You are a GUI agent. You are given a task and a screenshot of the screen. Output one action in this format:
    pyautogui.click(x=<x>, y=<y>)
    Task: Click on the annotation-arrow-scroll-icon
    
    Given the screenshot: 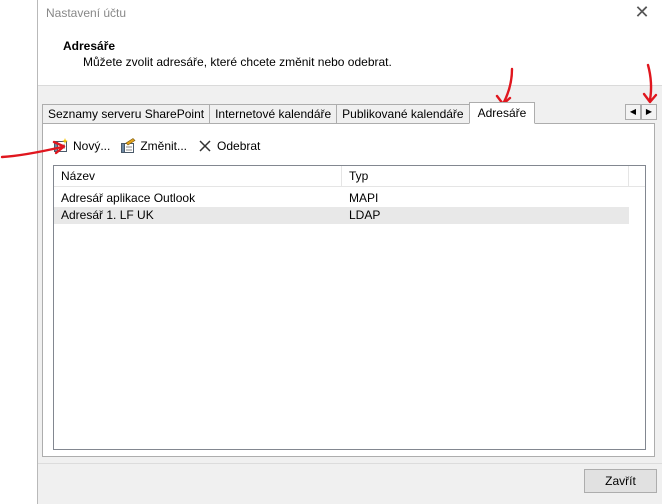 What is the action you would take?
    pyautogui.click(x=650, y=83)
    